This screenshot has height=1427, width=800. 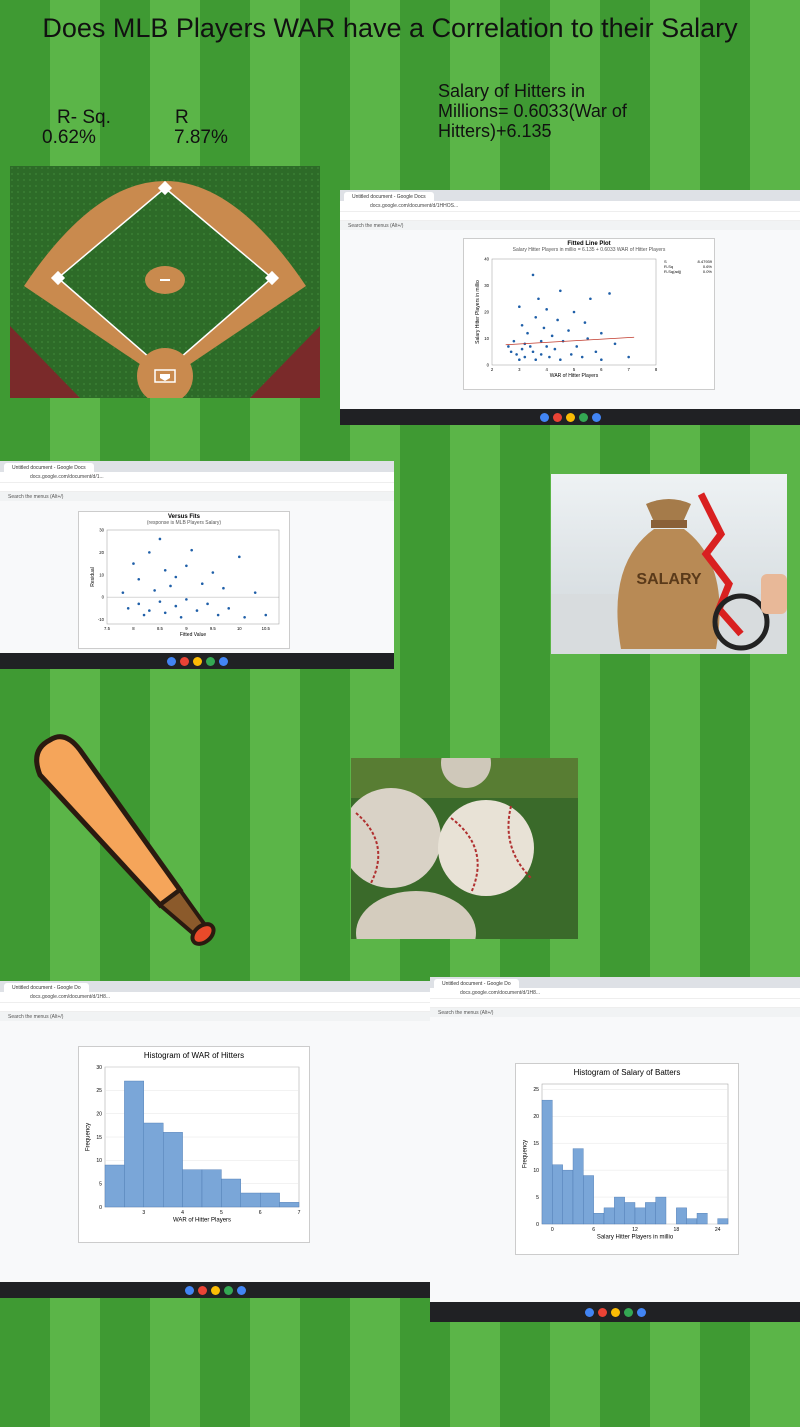 I want to click on x-tick-label: 6, so click(x=260, y=1213).